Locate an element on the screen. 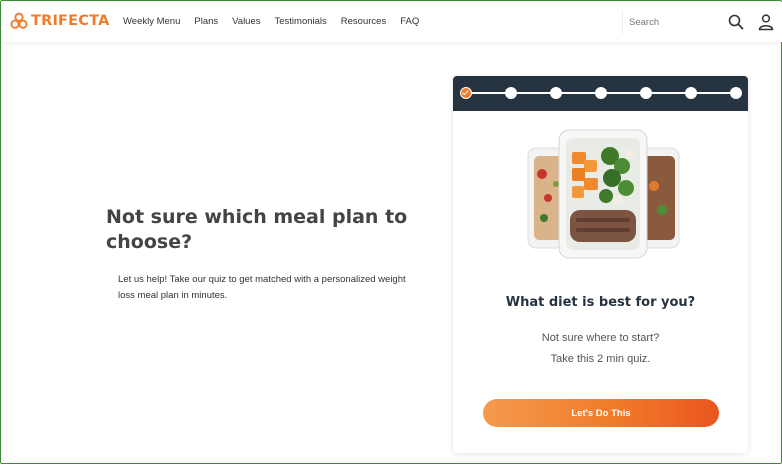  search-input is located at coordinates (676, 22).